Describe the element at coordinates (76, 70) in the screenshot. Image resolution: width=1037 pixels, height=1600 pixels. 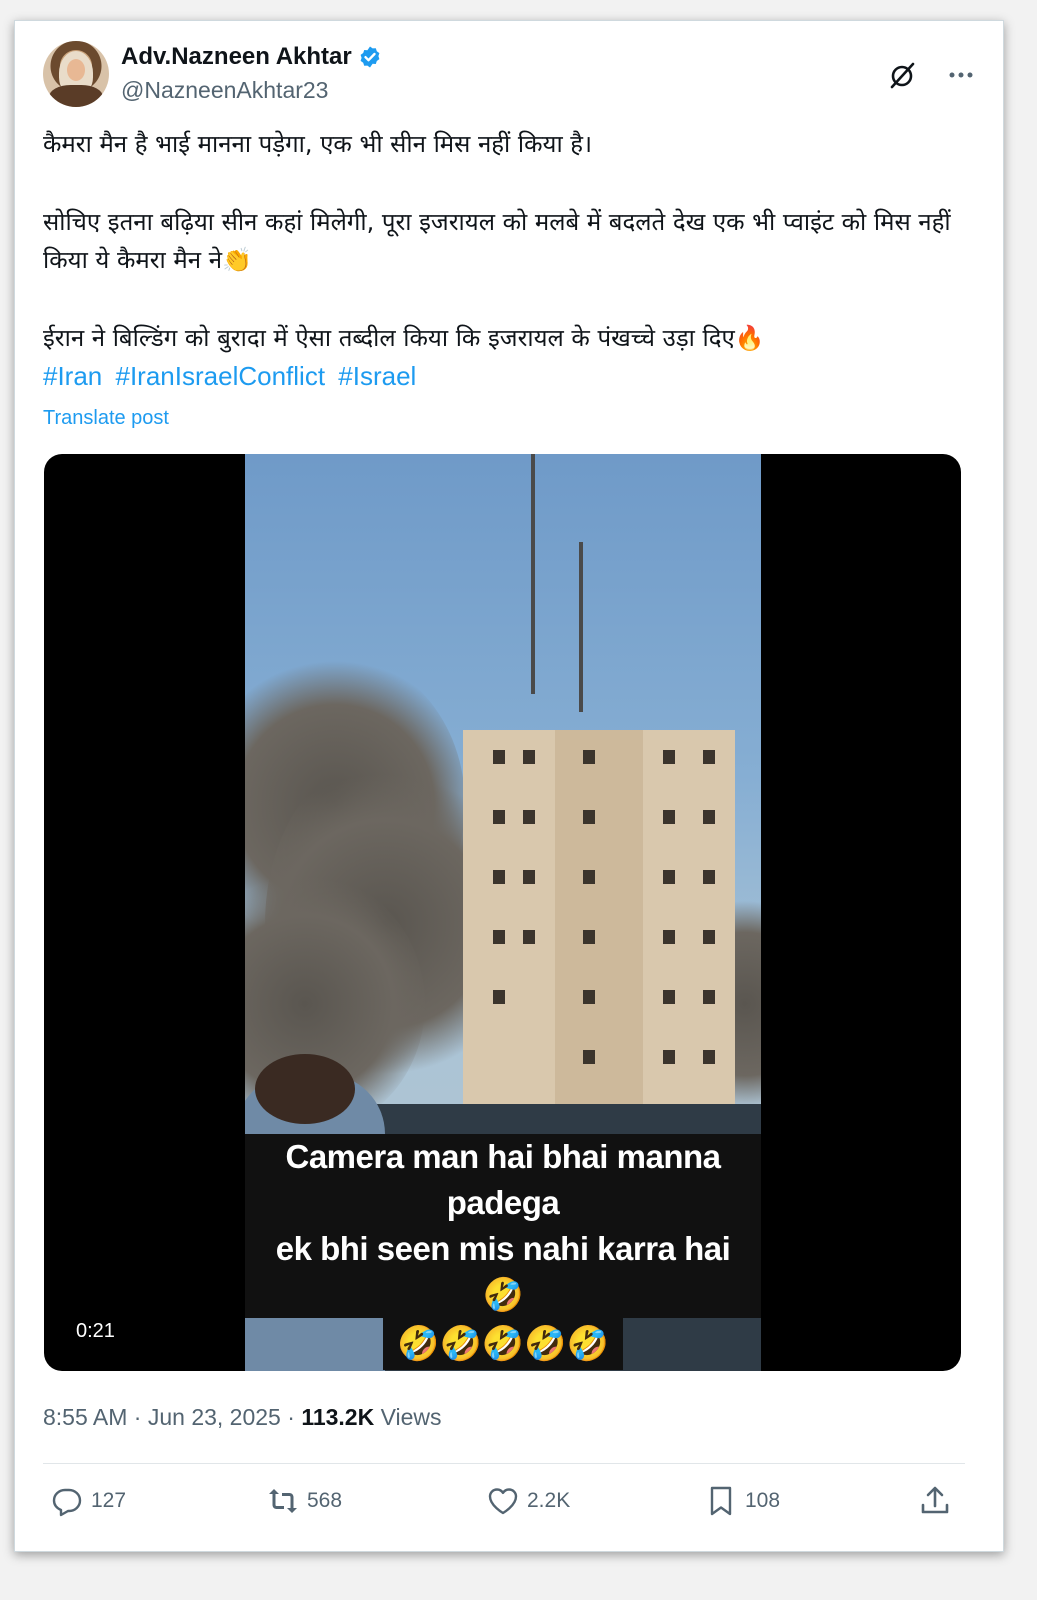
I see `avatar-face-shape` at that location.